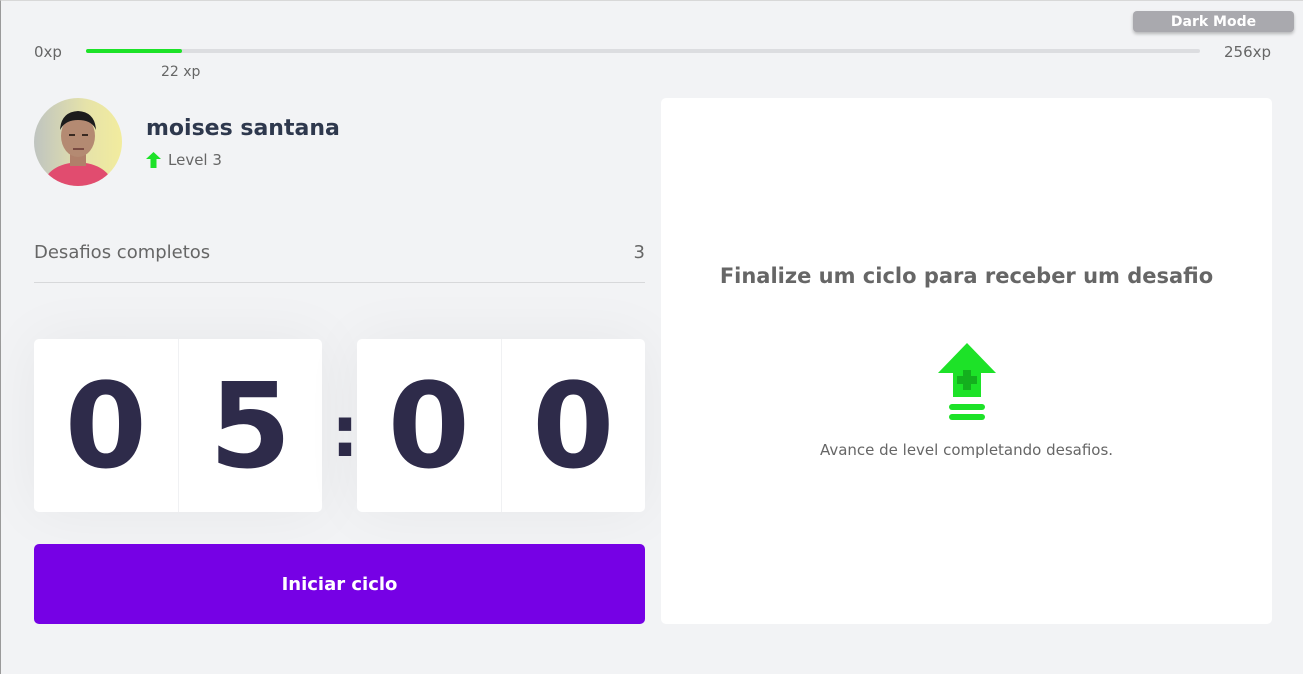  What do you see at coordinates (339, 584) in the screenshot?
I see `start-cycle-button: Iniciar ciclo` at bounding box center [339, 584].